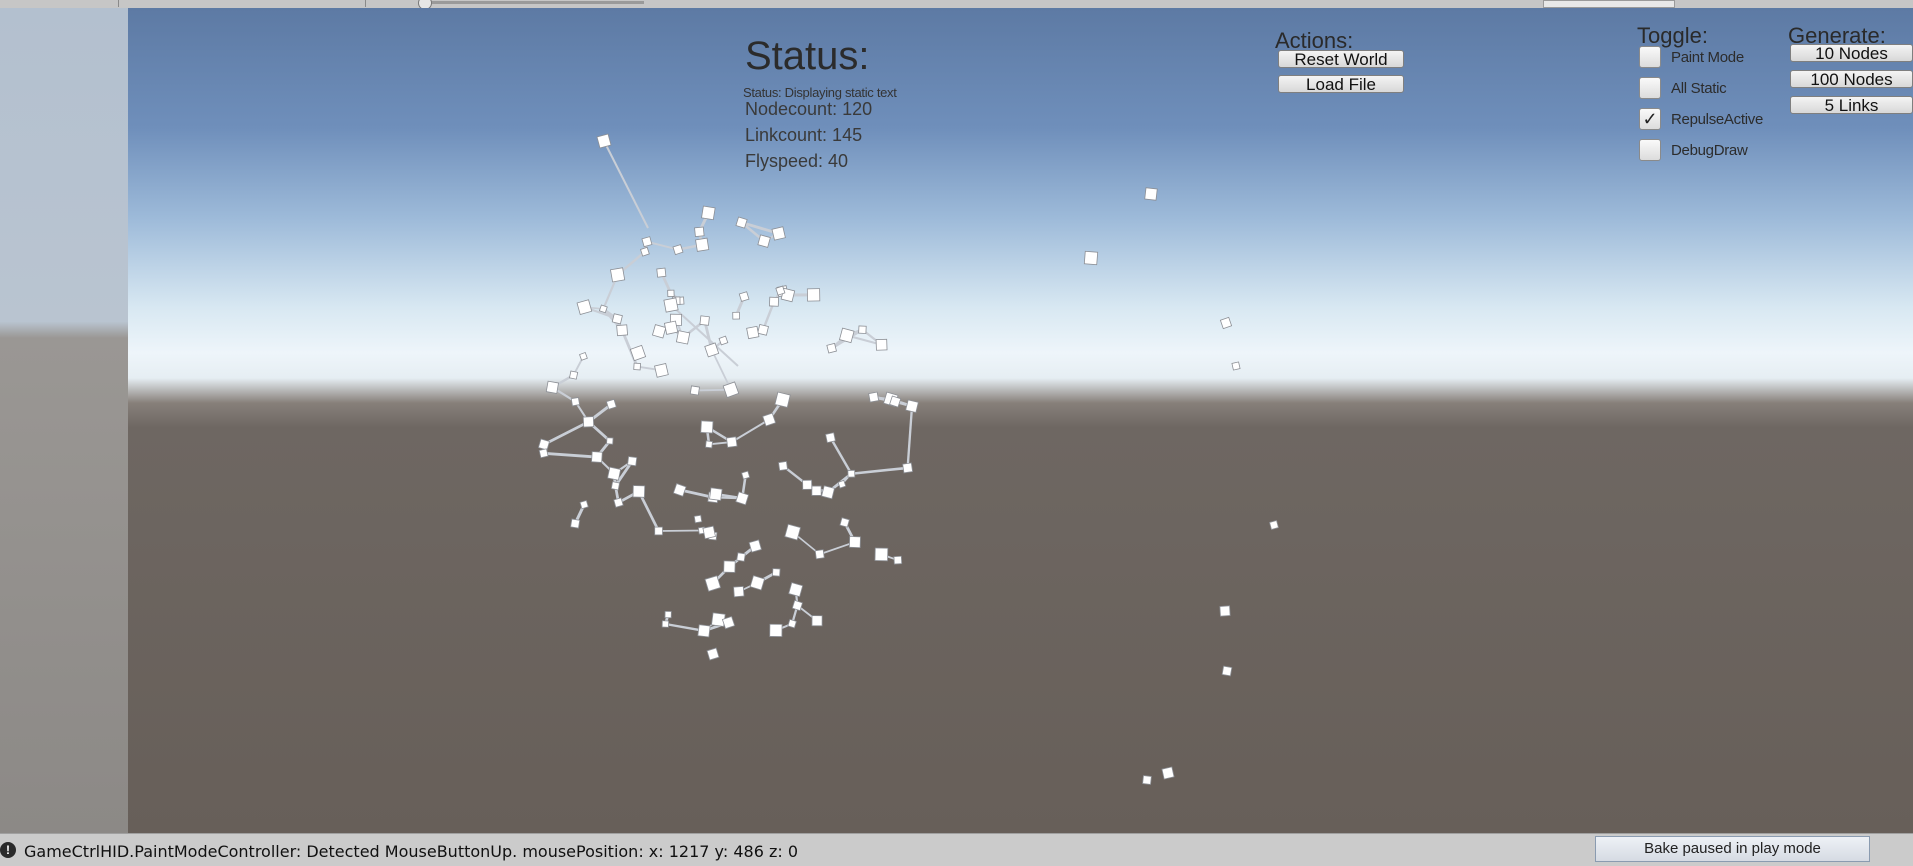 This screenshot has width=1913, height=866. Describe the element at coordinates (1609, 4) in the screenshot. I see `toolbar-field` at that location.